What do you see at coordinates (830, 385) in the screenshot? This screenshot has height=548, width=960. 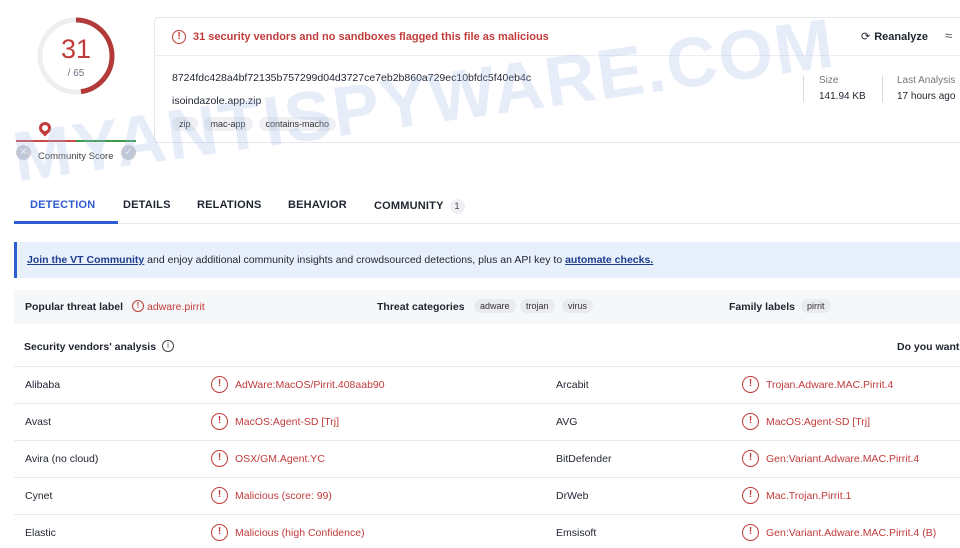 I see `vendor-result: Trojan.Adware.MAC.Pirrit.4` at bounding box center [830, 385].